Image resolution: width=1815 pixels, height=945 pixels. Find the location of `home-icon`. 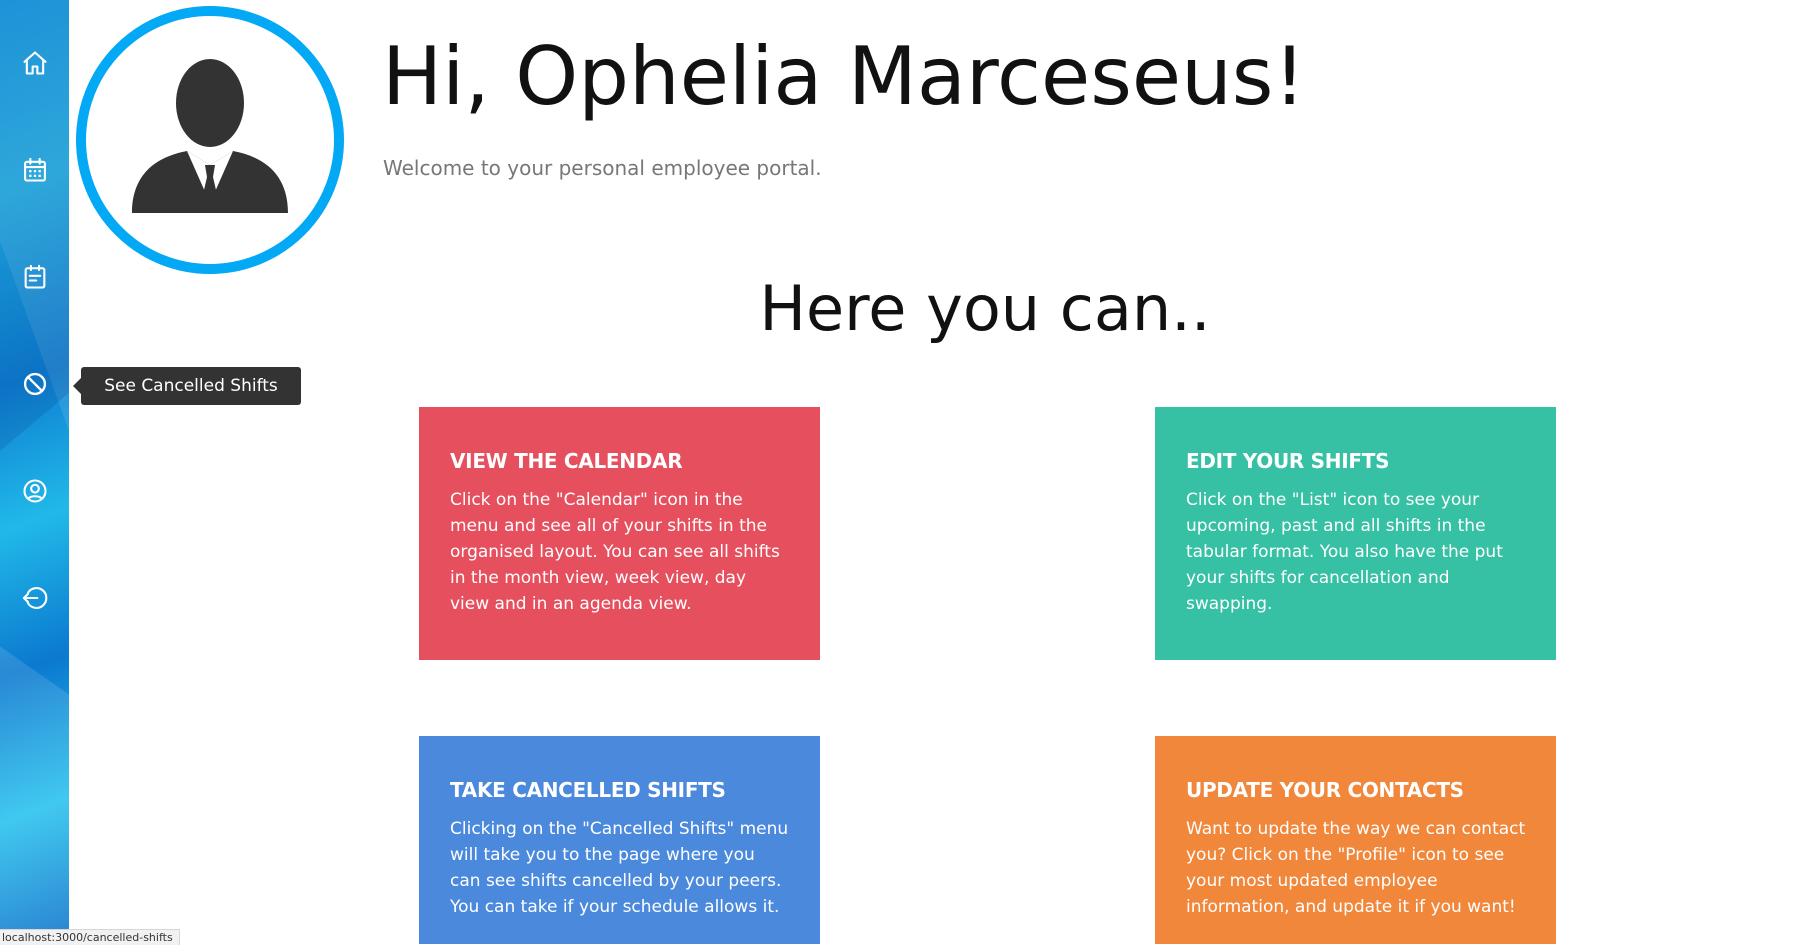

home-icon is located at coordinates (35, 65).